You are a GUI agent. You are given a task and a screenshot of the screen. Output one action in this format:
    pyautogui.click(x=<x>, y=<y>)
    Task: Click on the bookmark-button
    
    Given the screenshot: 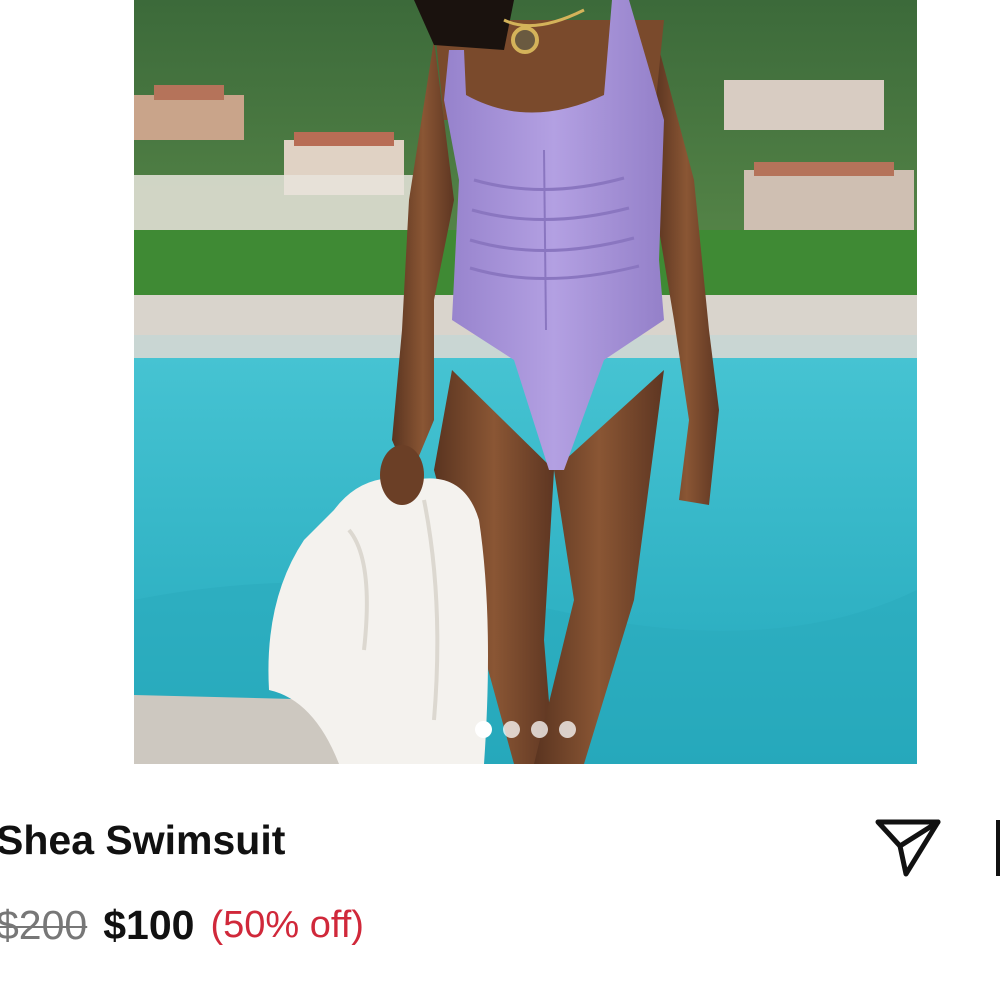 What is the action you would take?
    pyautogui.click(x=997, y=848)
    